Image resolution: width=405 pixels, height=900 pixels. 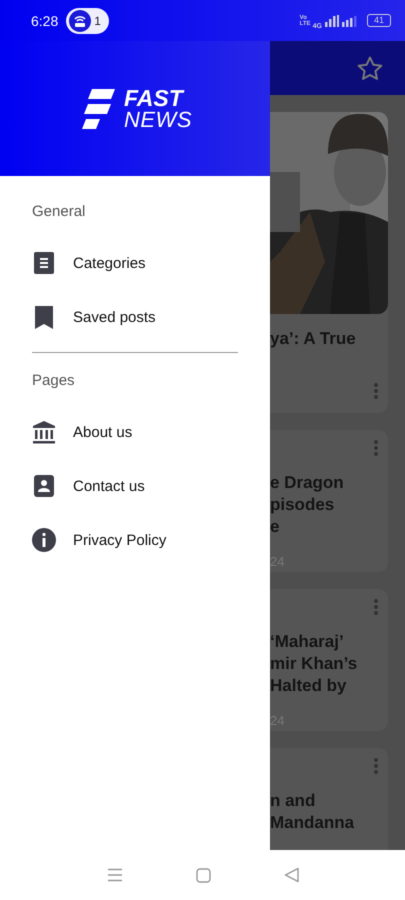 I want to click on card-title: ‘Maharaj’ mir Khan’s Halted by, so click(x=314, y=664).